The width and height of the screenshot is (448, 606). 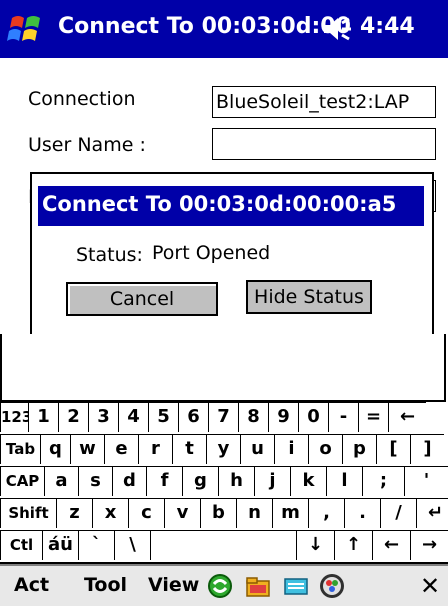 I want to click on sync-icon, so click(x=220, y=586).